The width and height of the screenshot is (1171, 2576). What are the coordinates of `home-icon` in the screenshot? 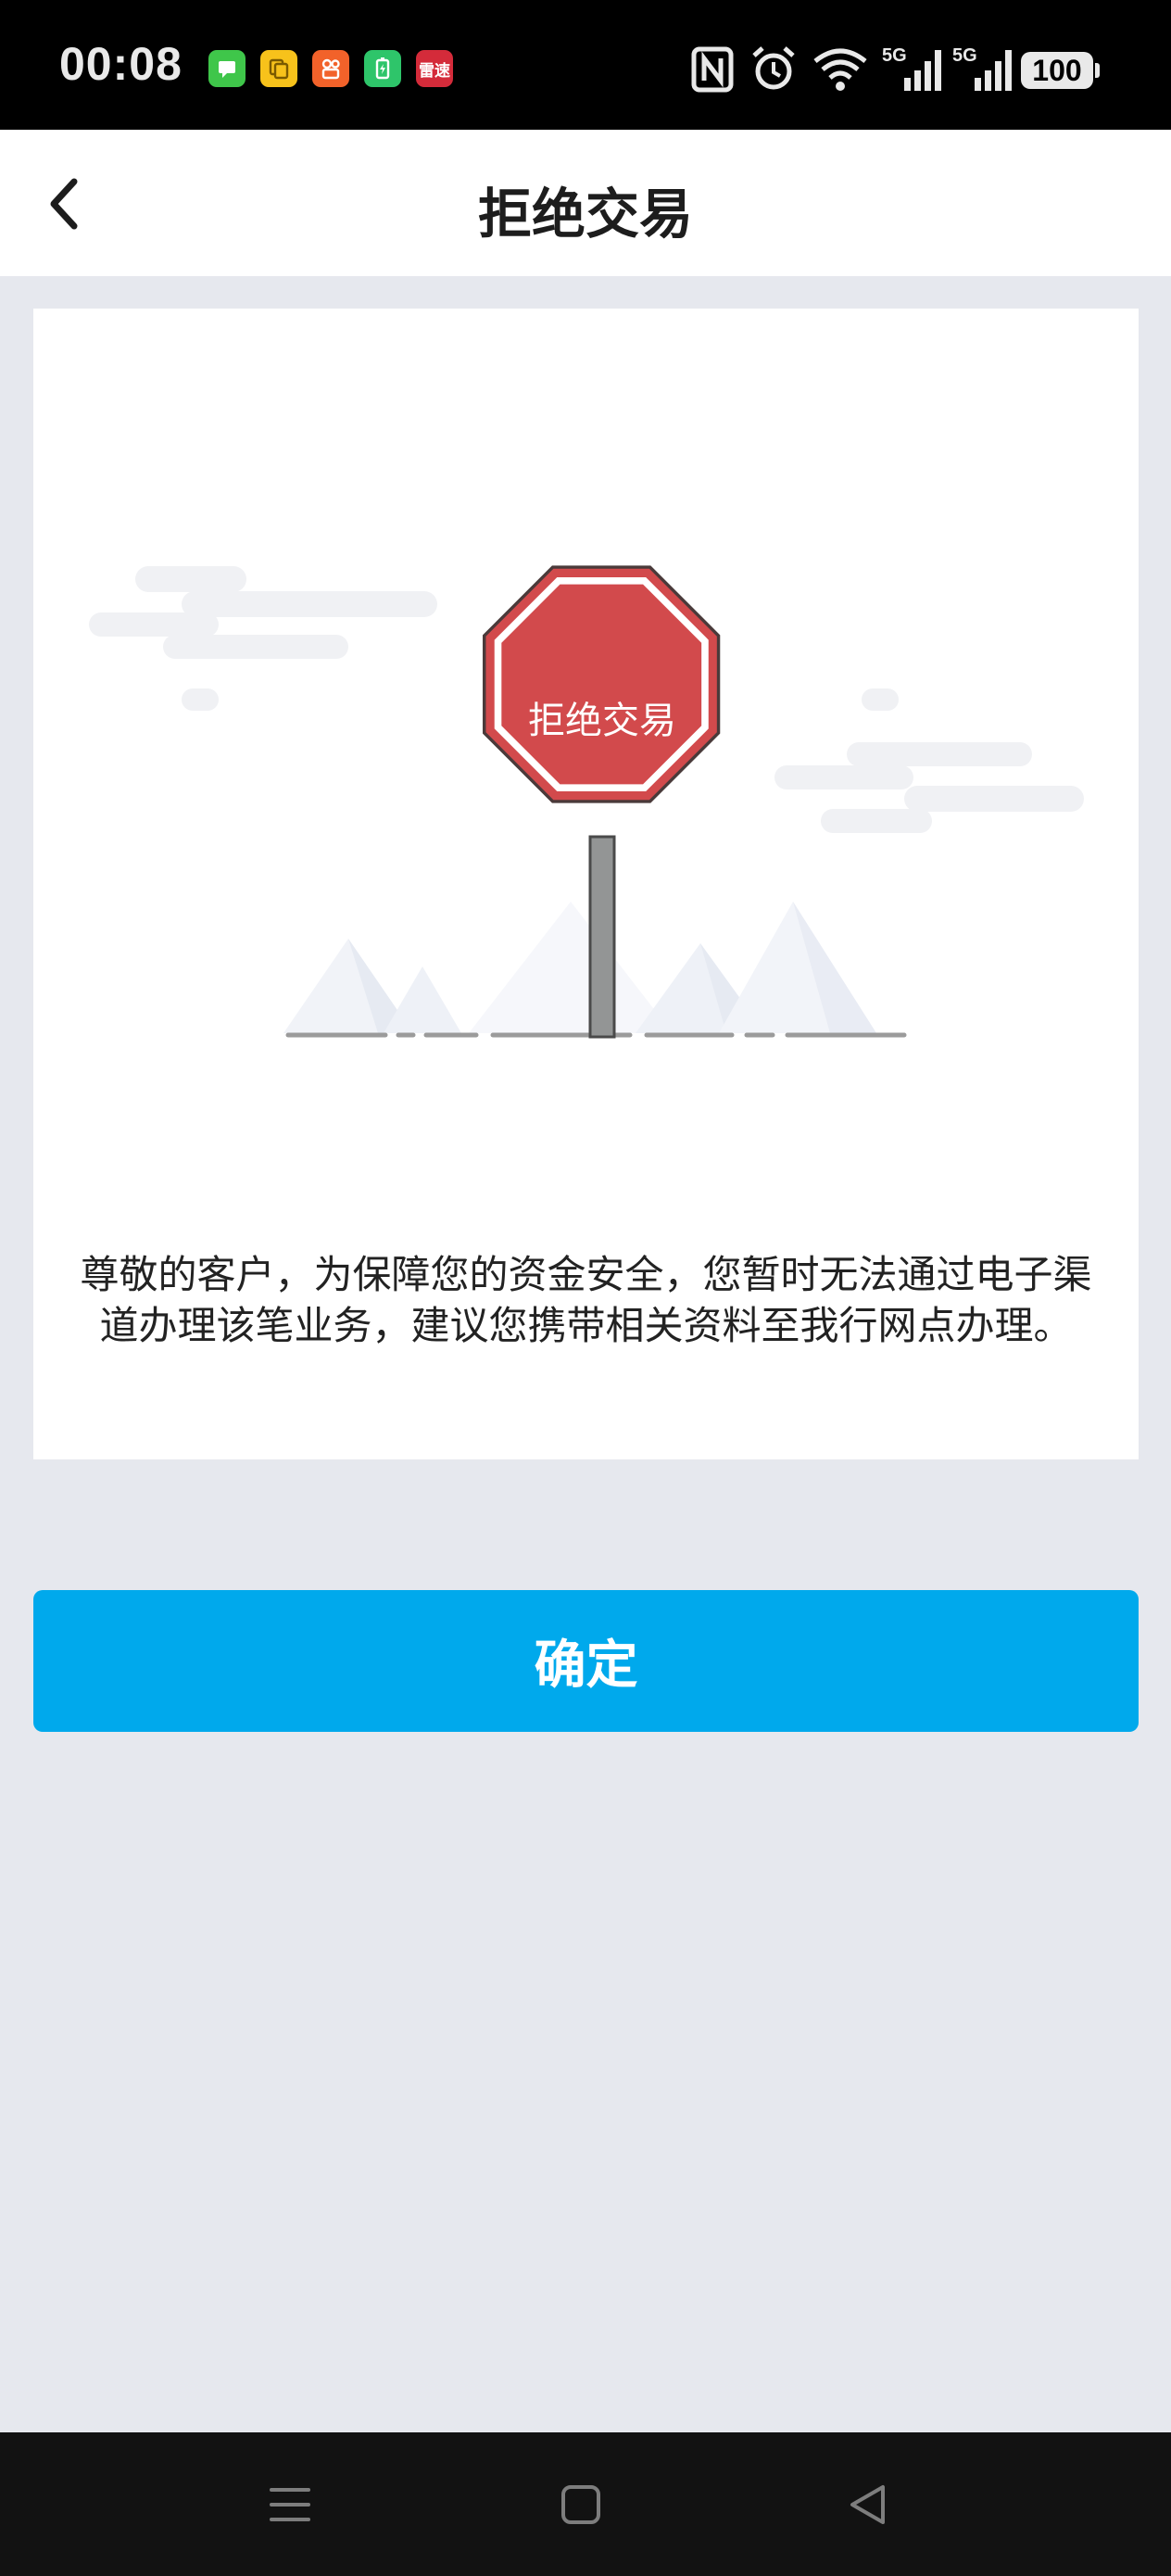 It's located at (581, 2504).